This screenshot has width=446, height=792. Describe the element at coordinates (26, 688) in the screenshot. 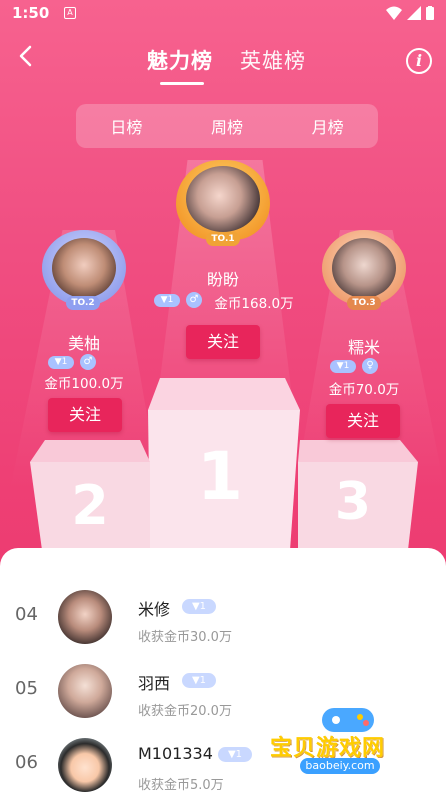

I see `list-rank: 05` at that location.